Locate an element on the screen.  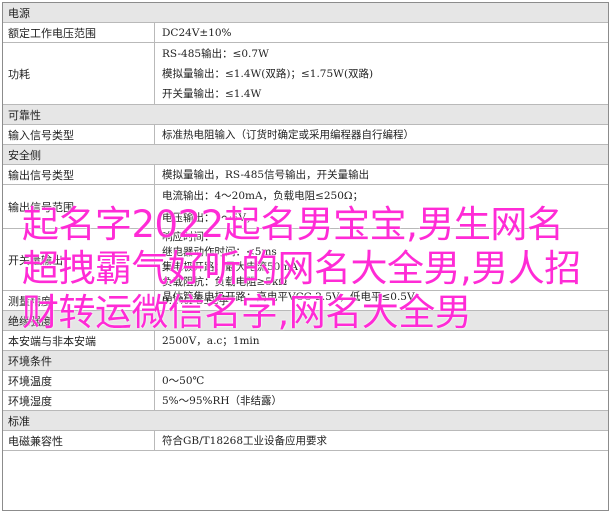
value-line: 电压输出：1～5V， is located at coordinates (209, 217).